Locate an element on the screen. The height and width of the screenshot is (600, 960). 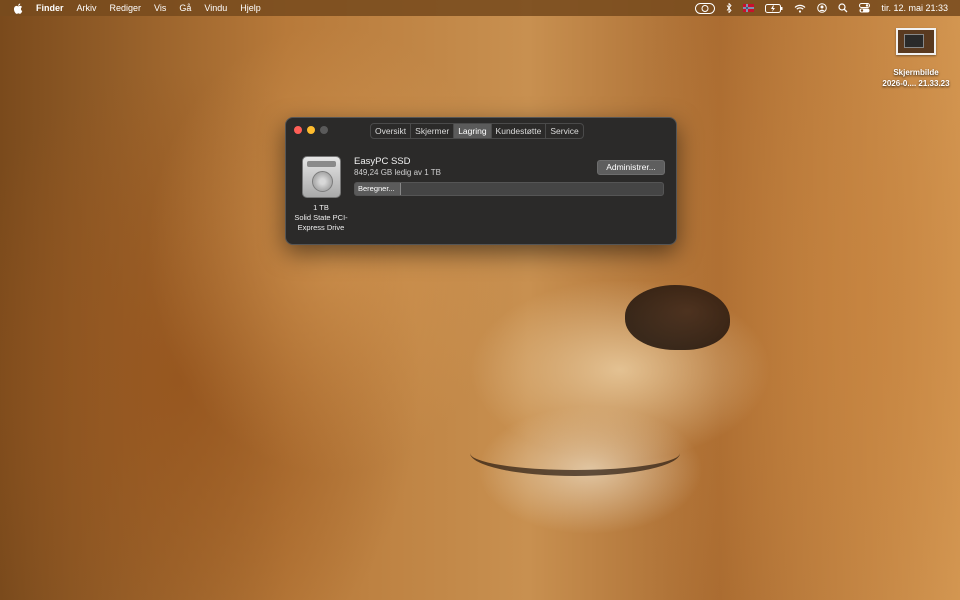
screenshot-thumbnail-icon is located at coordinates (916, 41).